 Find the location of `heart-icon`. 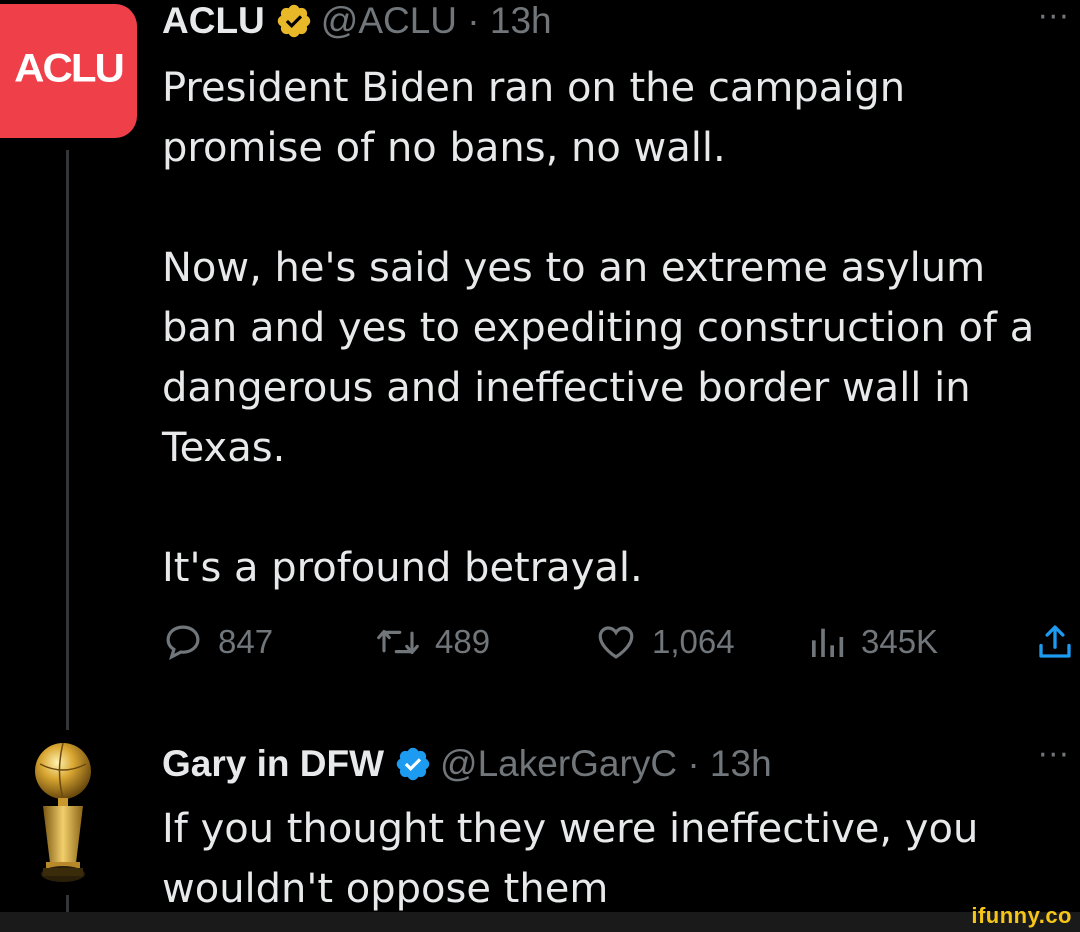

heart-icon is located at coordinates (616, 642).